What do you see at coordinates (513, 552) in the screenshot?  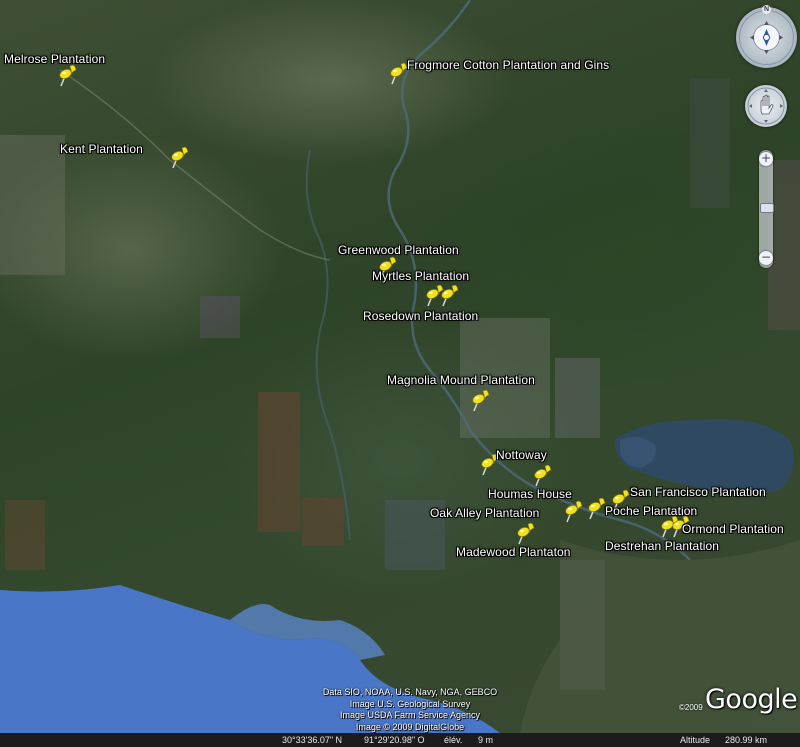 I see `placemark-label: Madewood Plantaton` at bounding box center [513, 552].